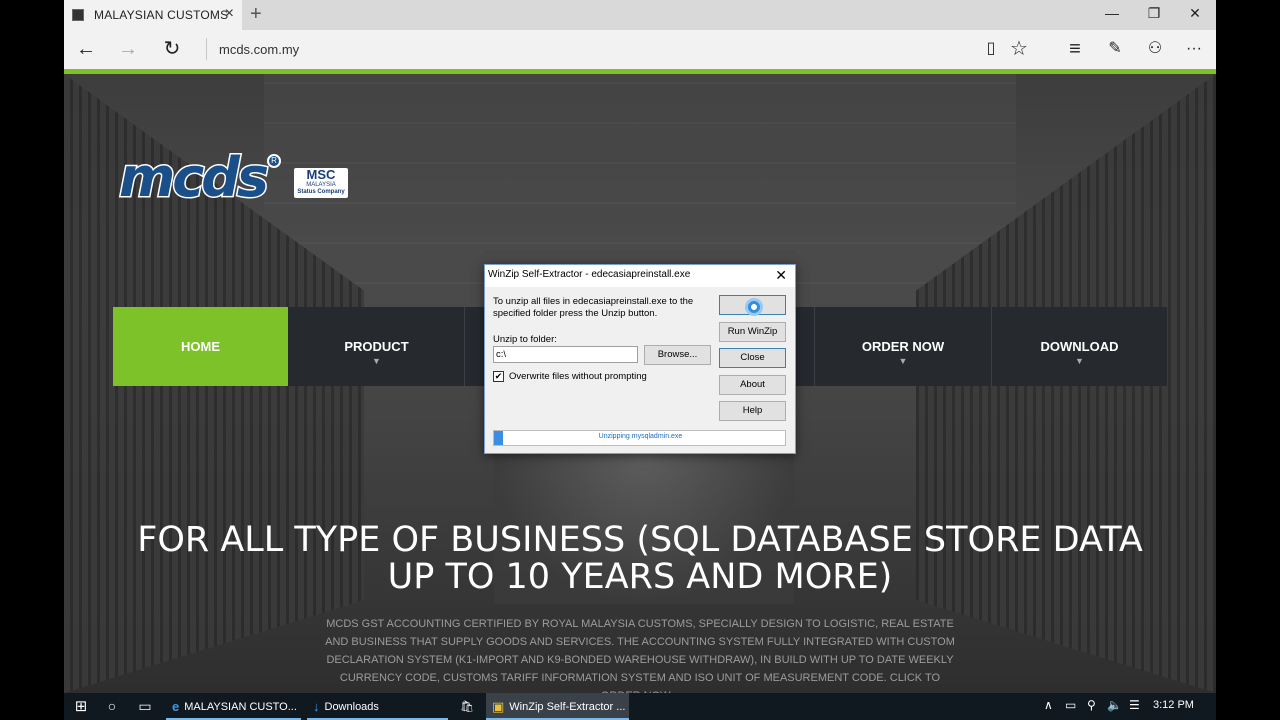 The image size is (1280, 720). I want to click on hub-icon: ≡, so click(1075, 49).